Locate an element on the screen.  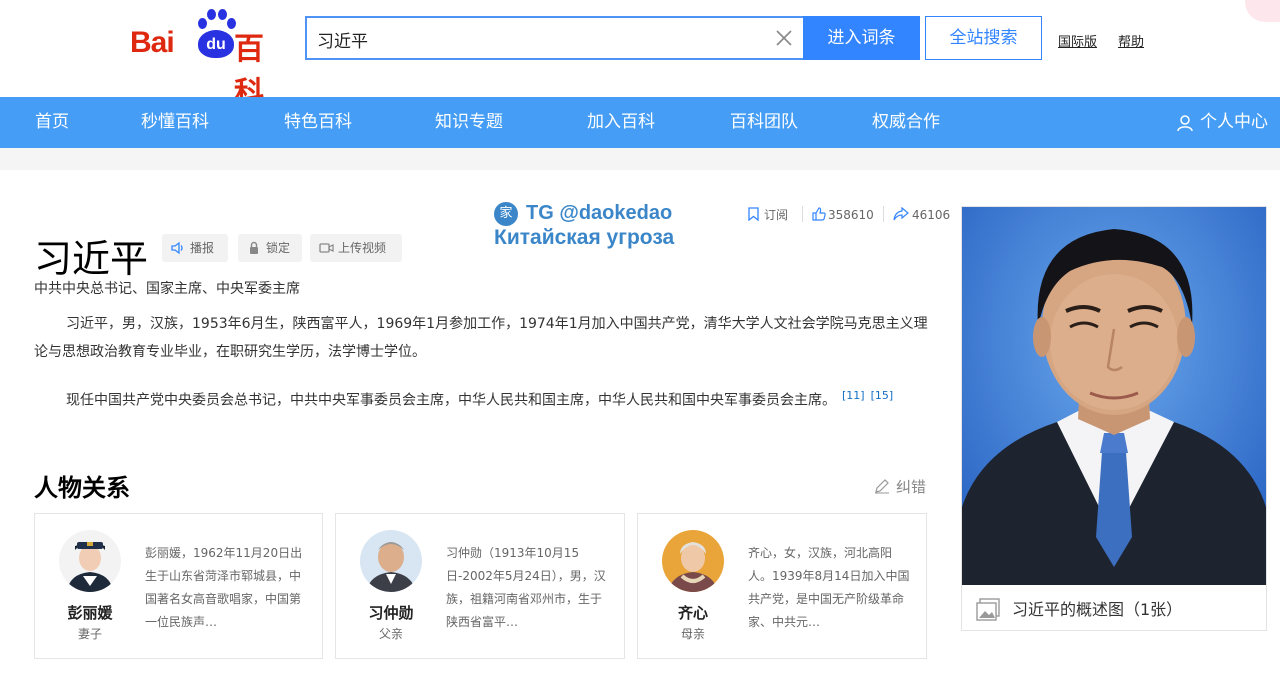
photo-caption-text: 习近平的概述图（1张） is located at coordinates (1097, 609).